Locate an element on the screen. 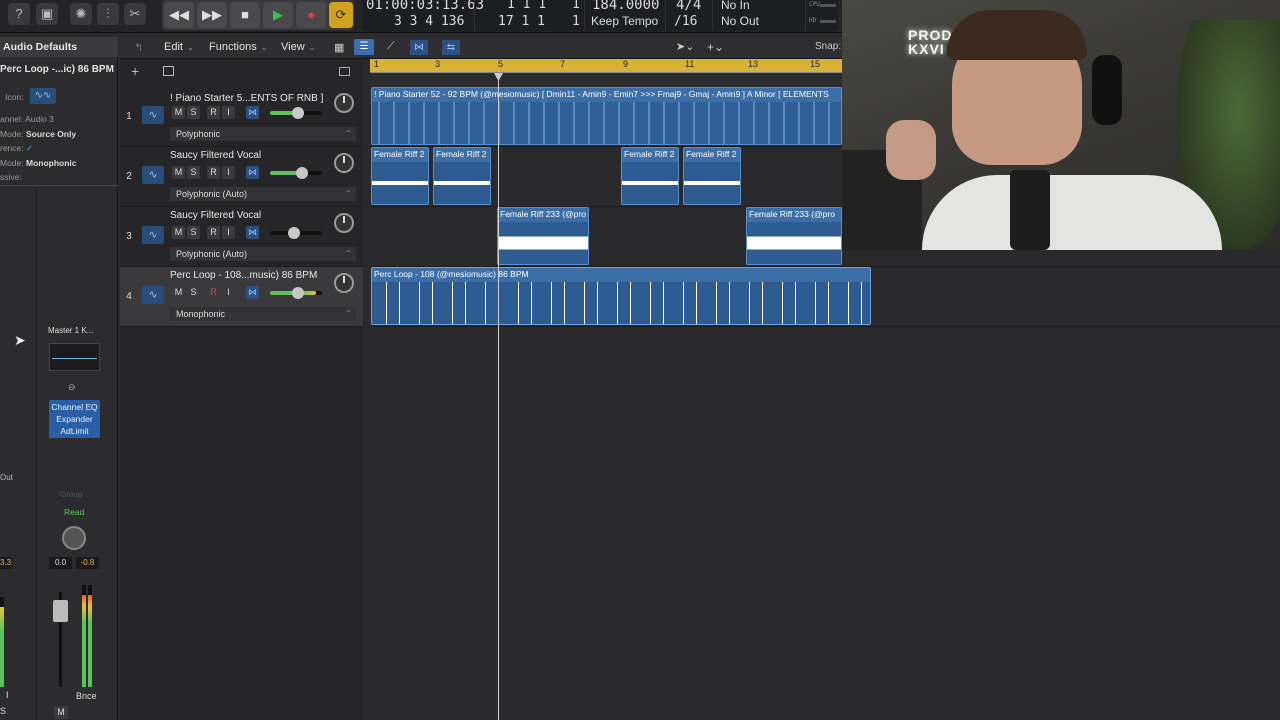 This screenshot has height=720, width=1280. functions-menu: Functions ⌄ is located at coordinates (238, 47).